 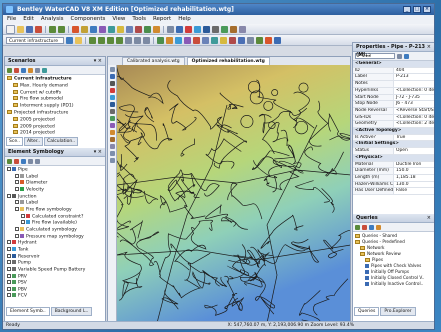 What do you see at coordinates (55, 290) in the screenshot?
I see `symbology-item: PBV` at bounding box center [55, 290].